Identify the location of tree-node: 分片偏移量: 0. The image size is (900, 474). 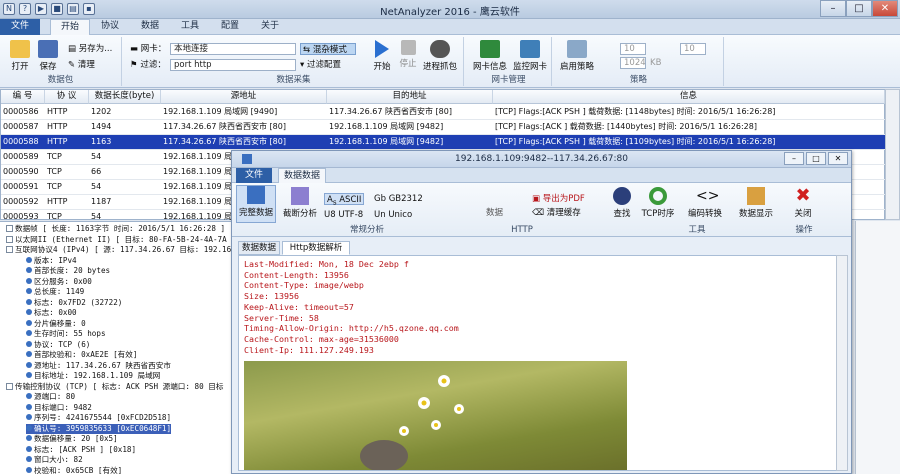
(56, 324).